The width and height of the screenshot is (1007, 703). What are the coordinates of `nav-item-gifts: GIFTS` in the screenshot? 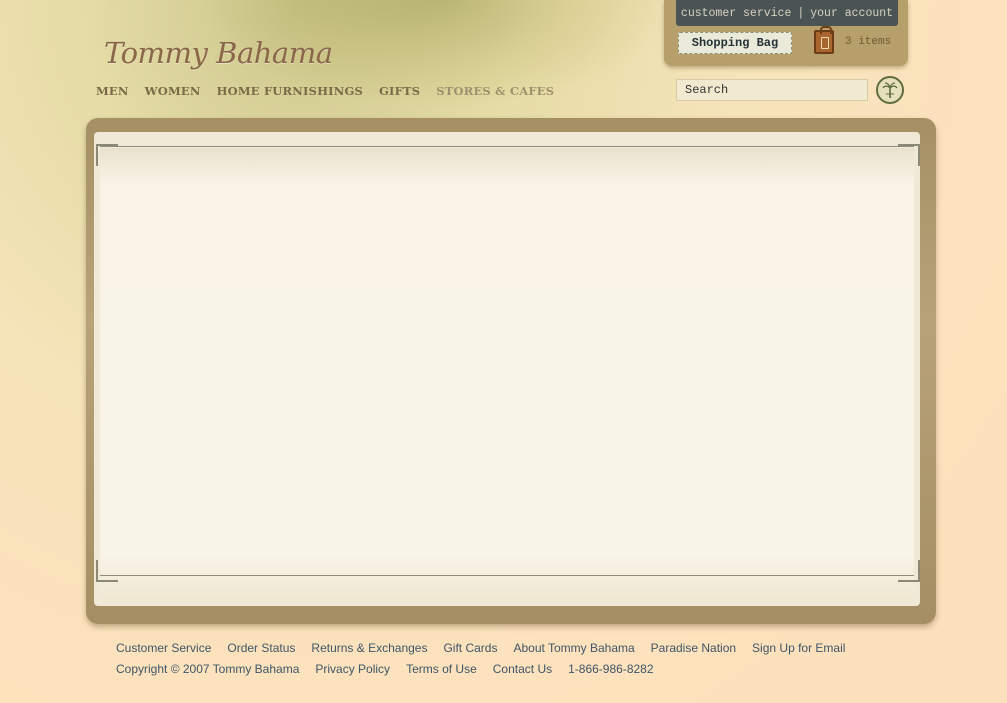 It's located at (399, 91).